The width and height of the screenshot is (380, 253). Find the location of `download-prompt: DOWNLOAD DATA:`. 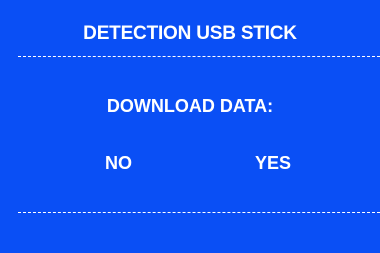

download-prompt: DOWNLOAD DATA: is located at coordinates (190, 106).